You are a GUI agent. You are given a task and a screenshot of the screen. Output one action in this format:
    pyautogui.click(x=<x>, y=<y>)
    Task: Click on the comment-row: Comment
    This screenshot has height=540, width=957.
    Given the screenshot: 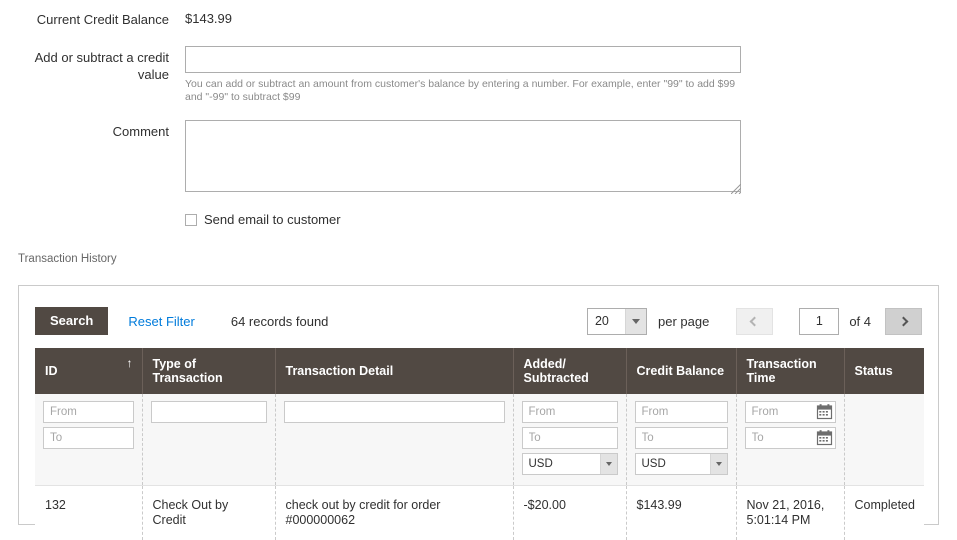 What is the action you would take?
    pyautogui.click(x=478, y=156)
    